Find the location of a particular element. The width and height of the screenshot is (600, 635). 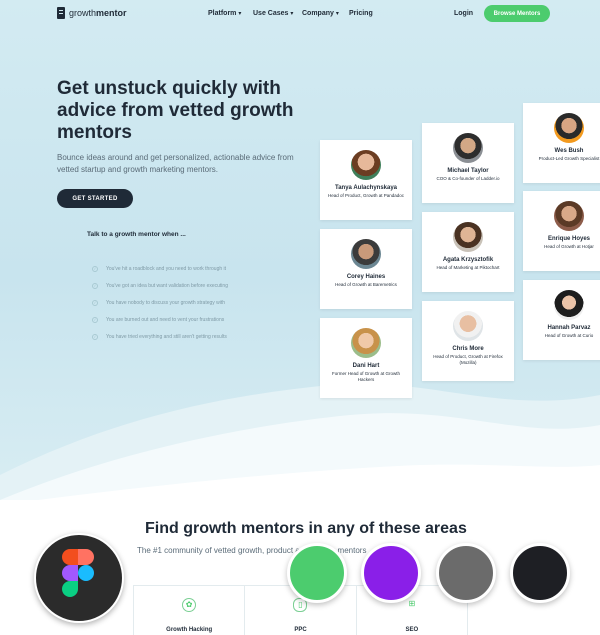

nav-pricing: Pricing is located at coordinates (361, 13).